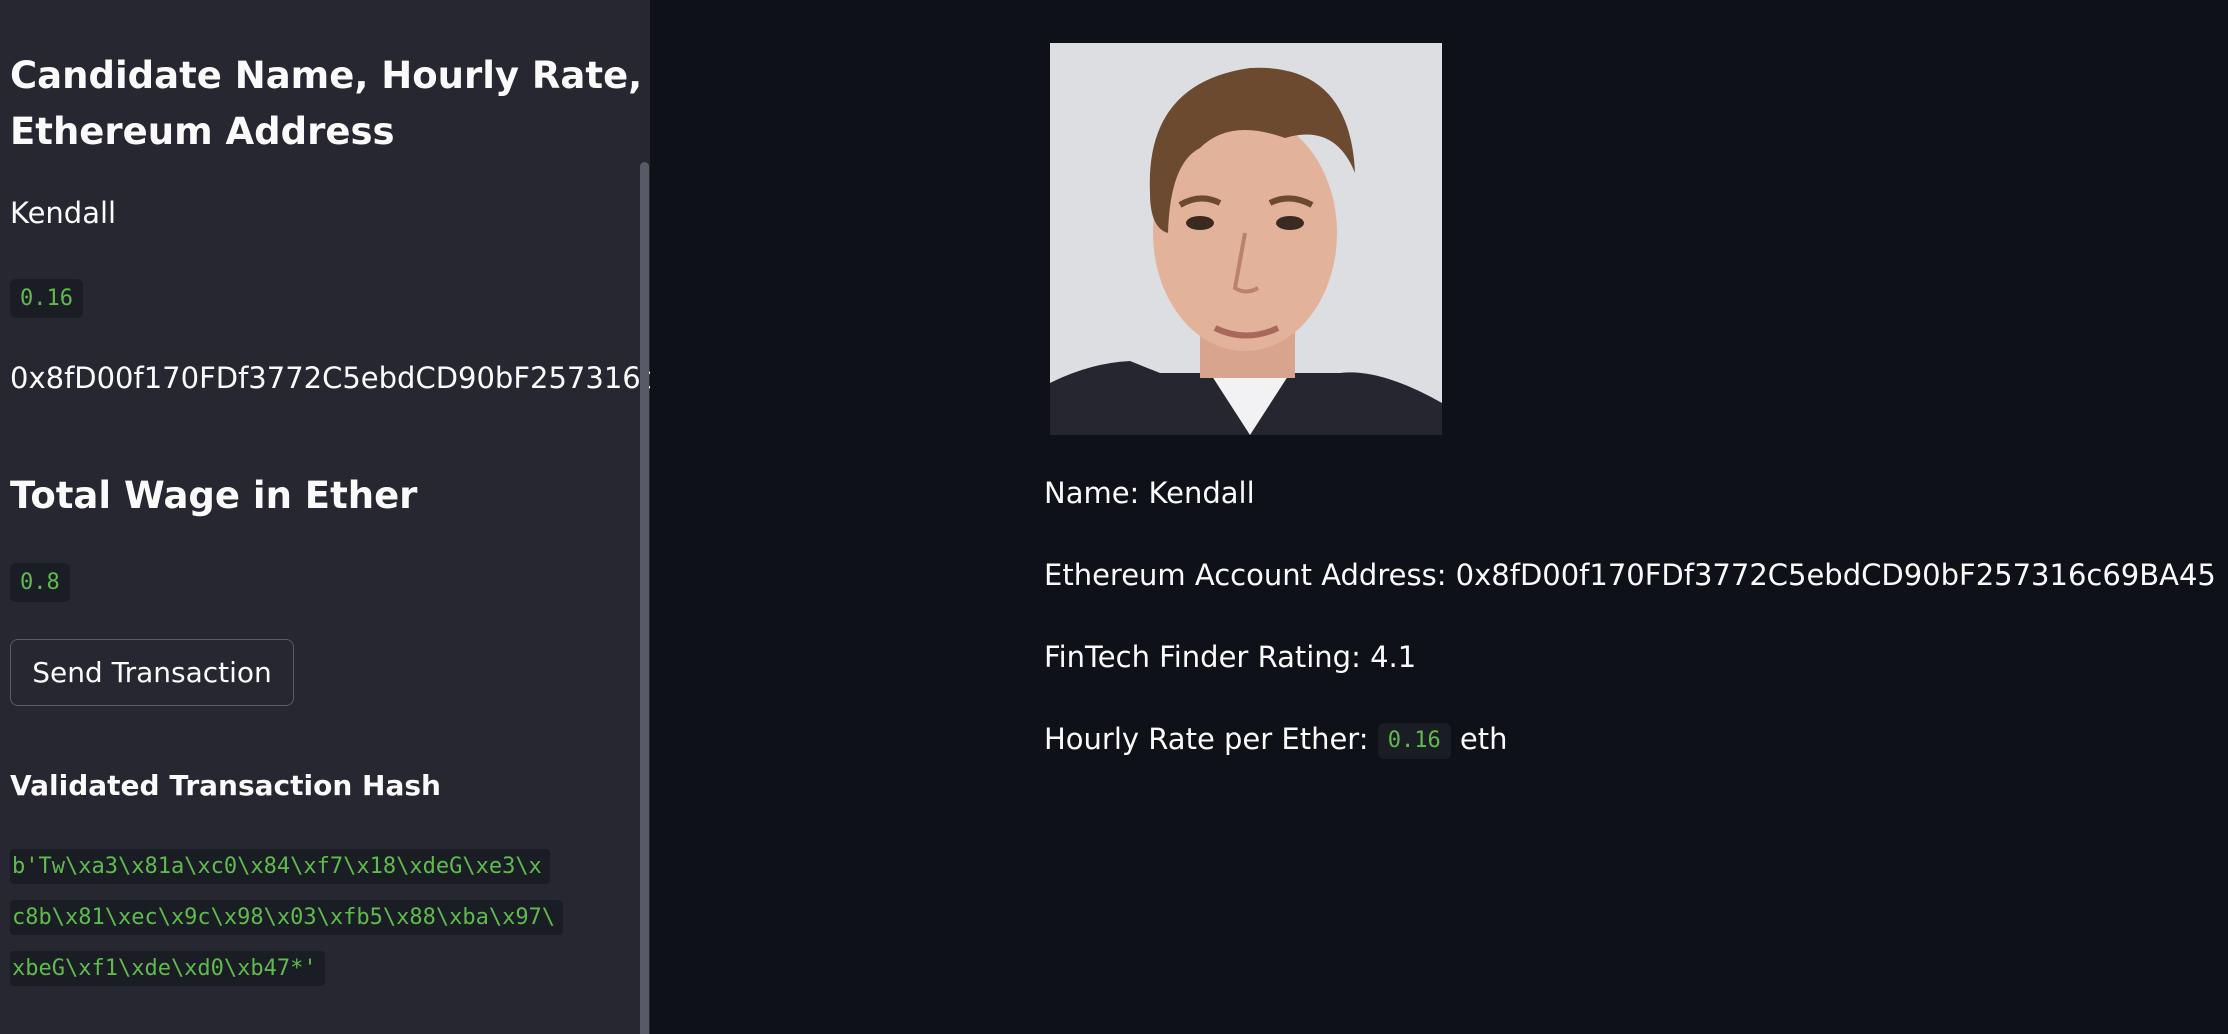 Image resolution: width=2228 pixels, height=1034 pixels. What do you see at coordinates (46, 298) in the screenshot?
I see `hourly-rate-value: 0.16` at bounding box center [46, 298].